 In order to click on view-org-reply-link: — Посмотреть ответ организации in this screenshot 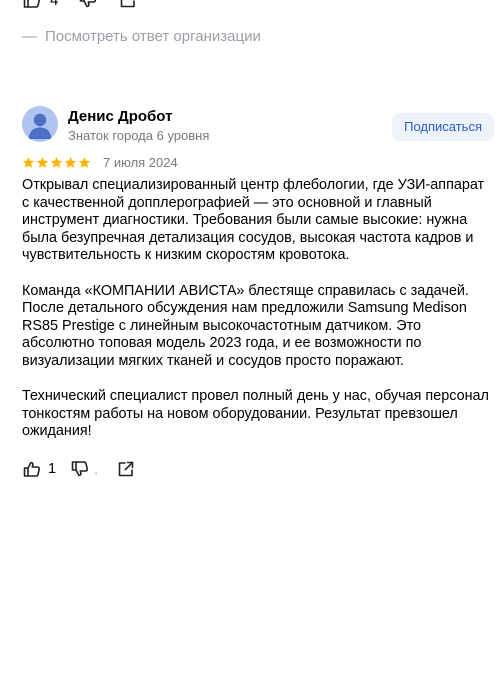, I will do `click(141, 36)`.